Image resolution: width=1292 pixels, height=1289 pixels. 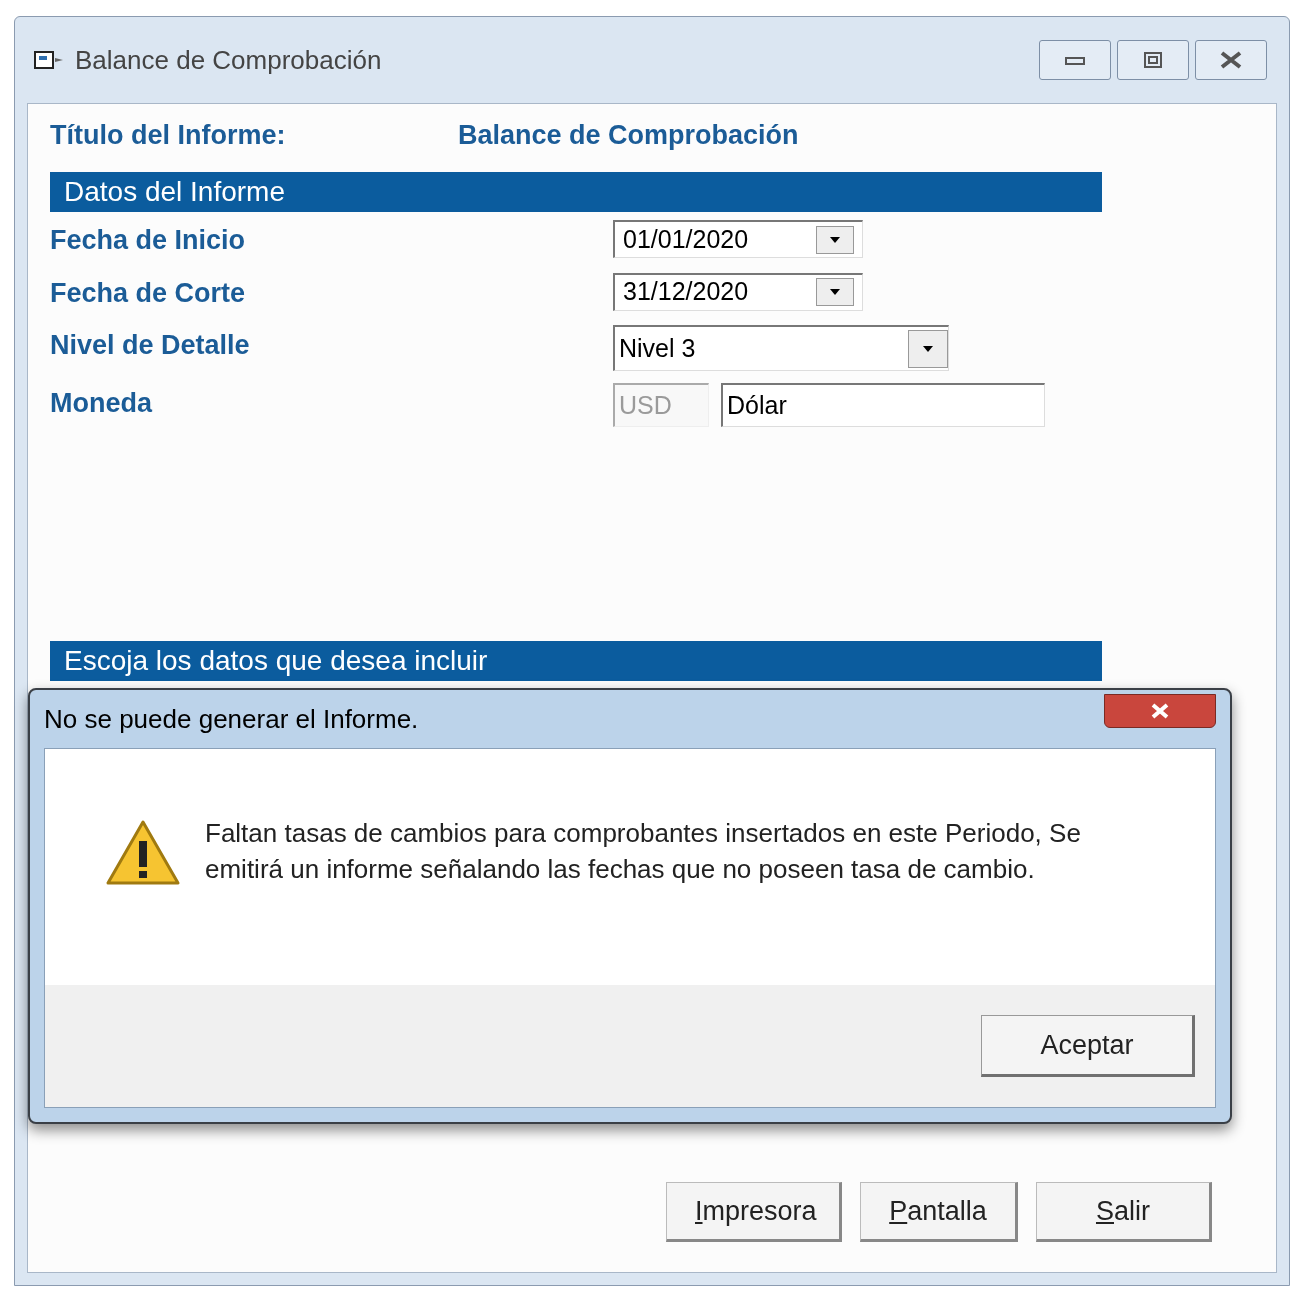 I want to click on minimize-button, so click(x=1075, y=60).